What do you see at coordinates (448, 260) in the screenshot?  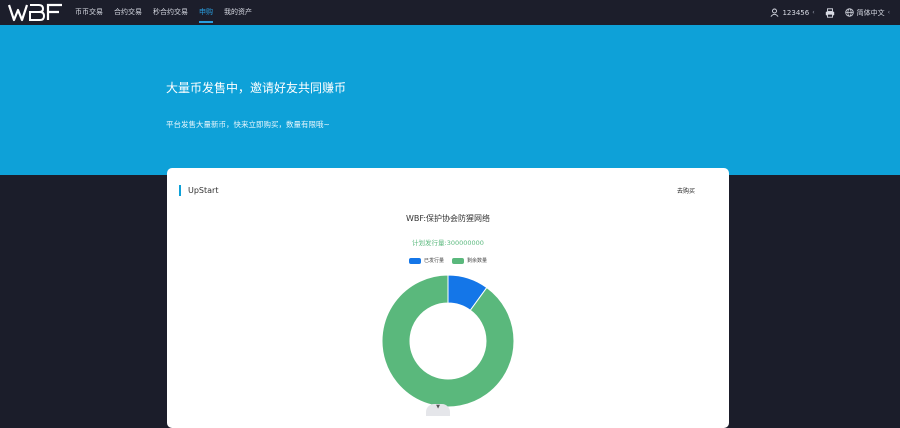 I see `chart-legend: 已发行量 剩余数量` at bounding box center [448, 260].